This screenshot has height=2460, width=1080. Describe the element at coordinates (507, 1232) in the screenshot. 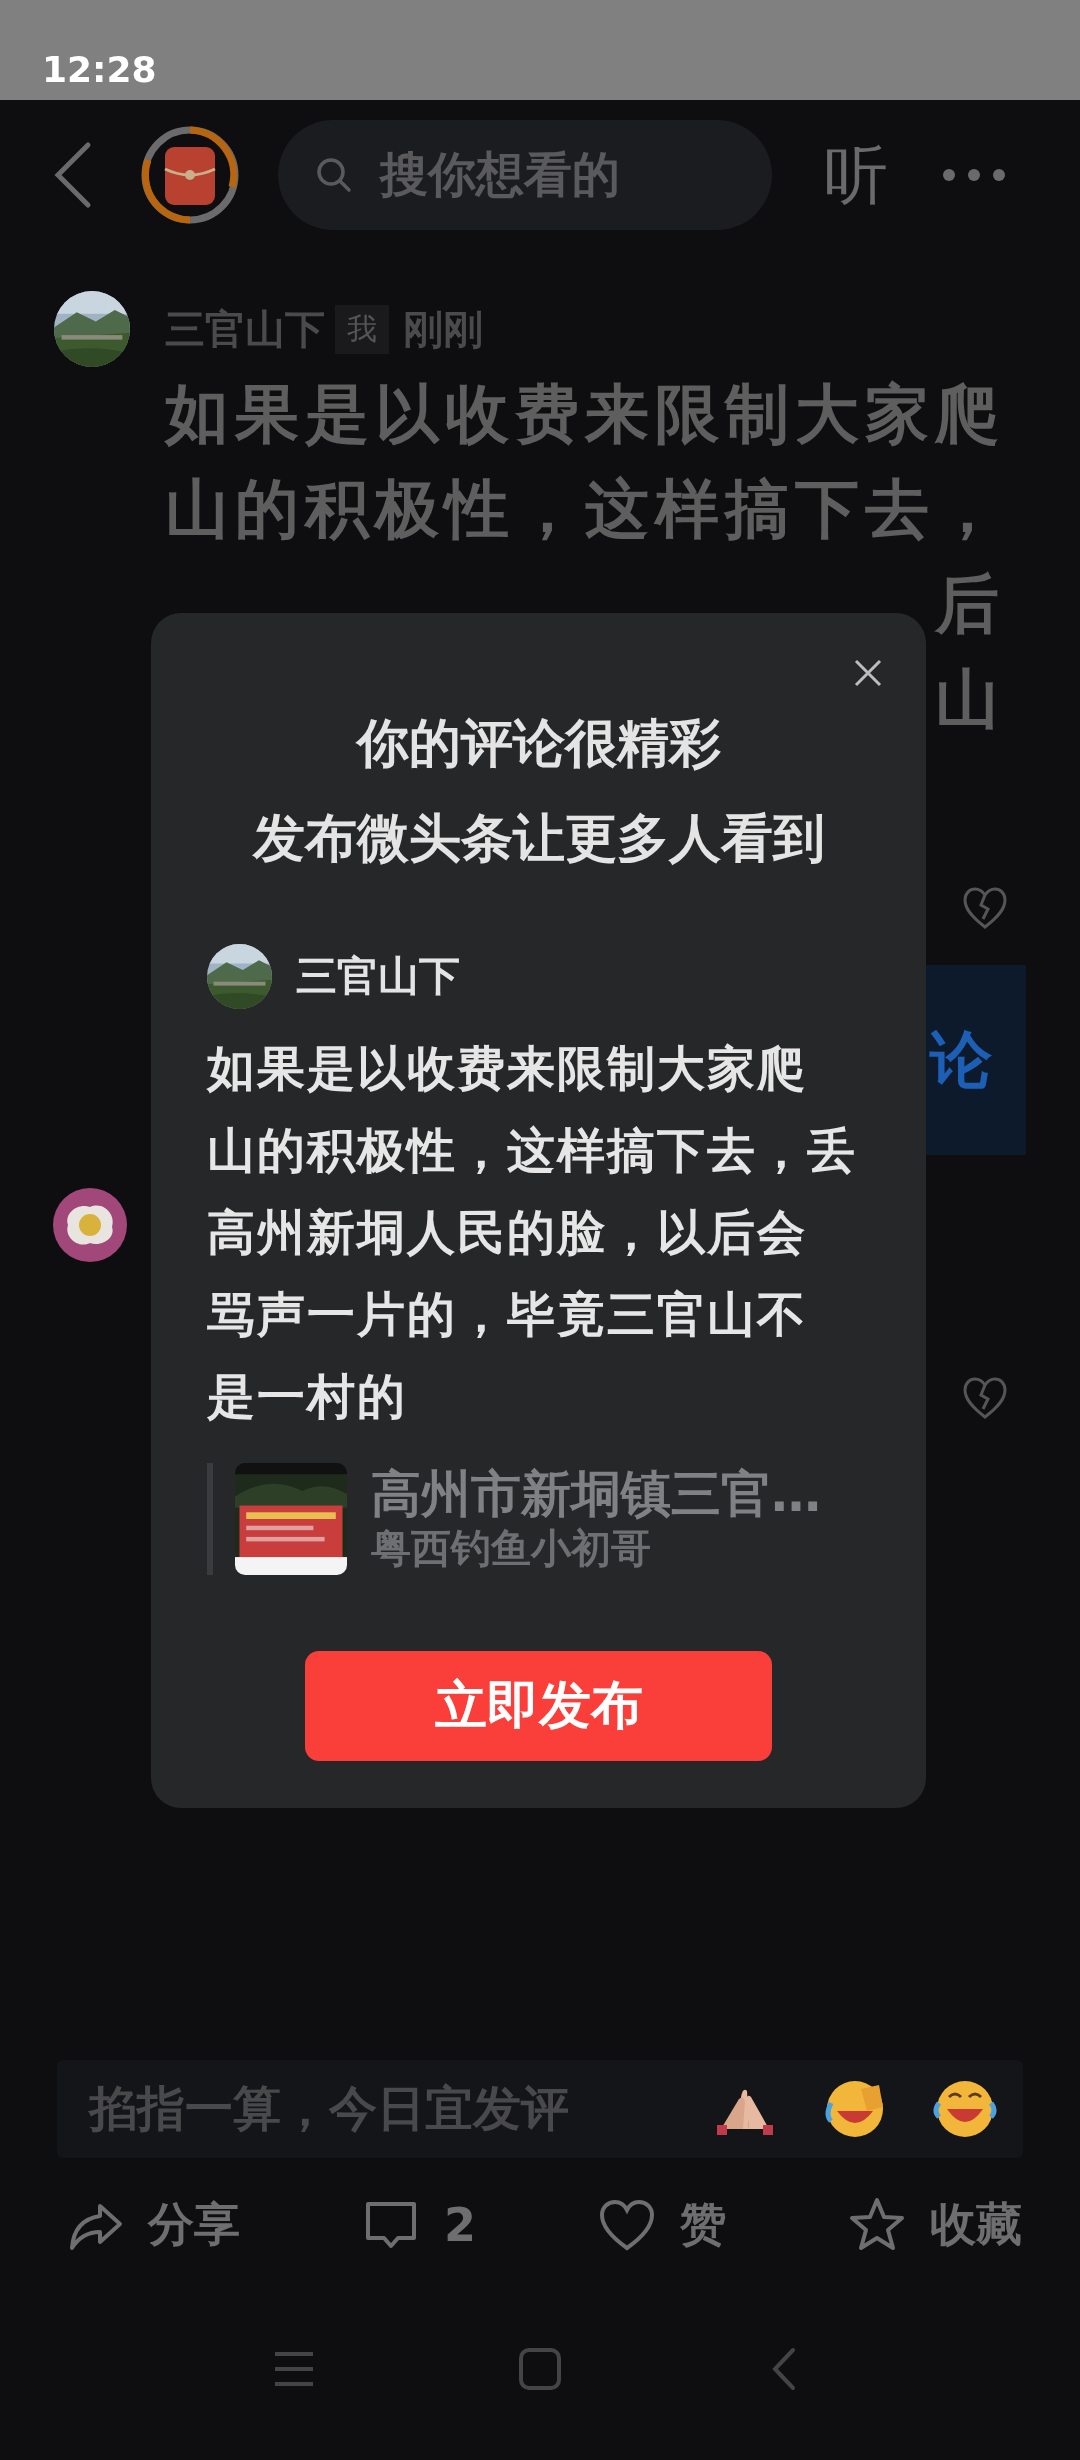

I see `comment-text-line: 高州新垌人民的脸，以后会` at that location.